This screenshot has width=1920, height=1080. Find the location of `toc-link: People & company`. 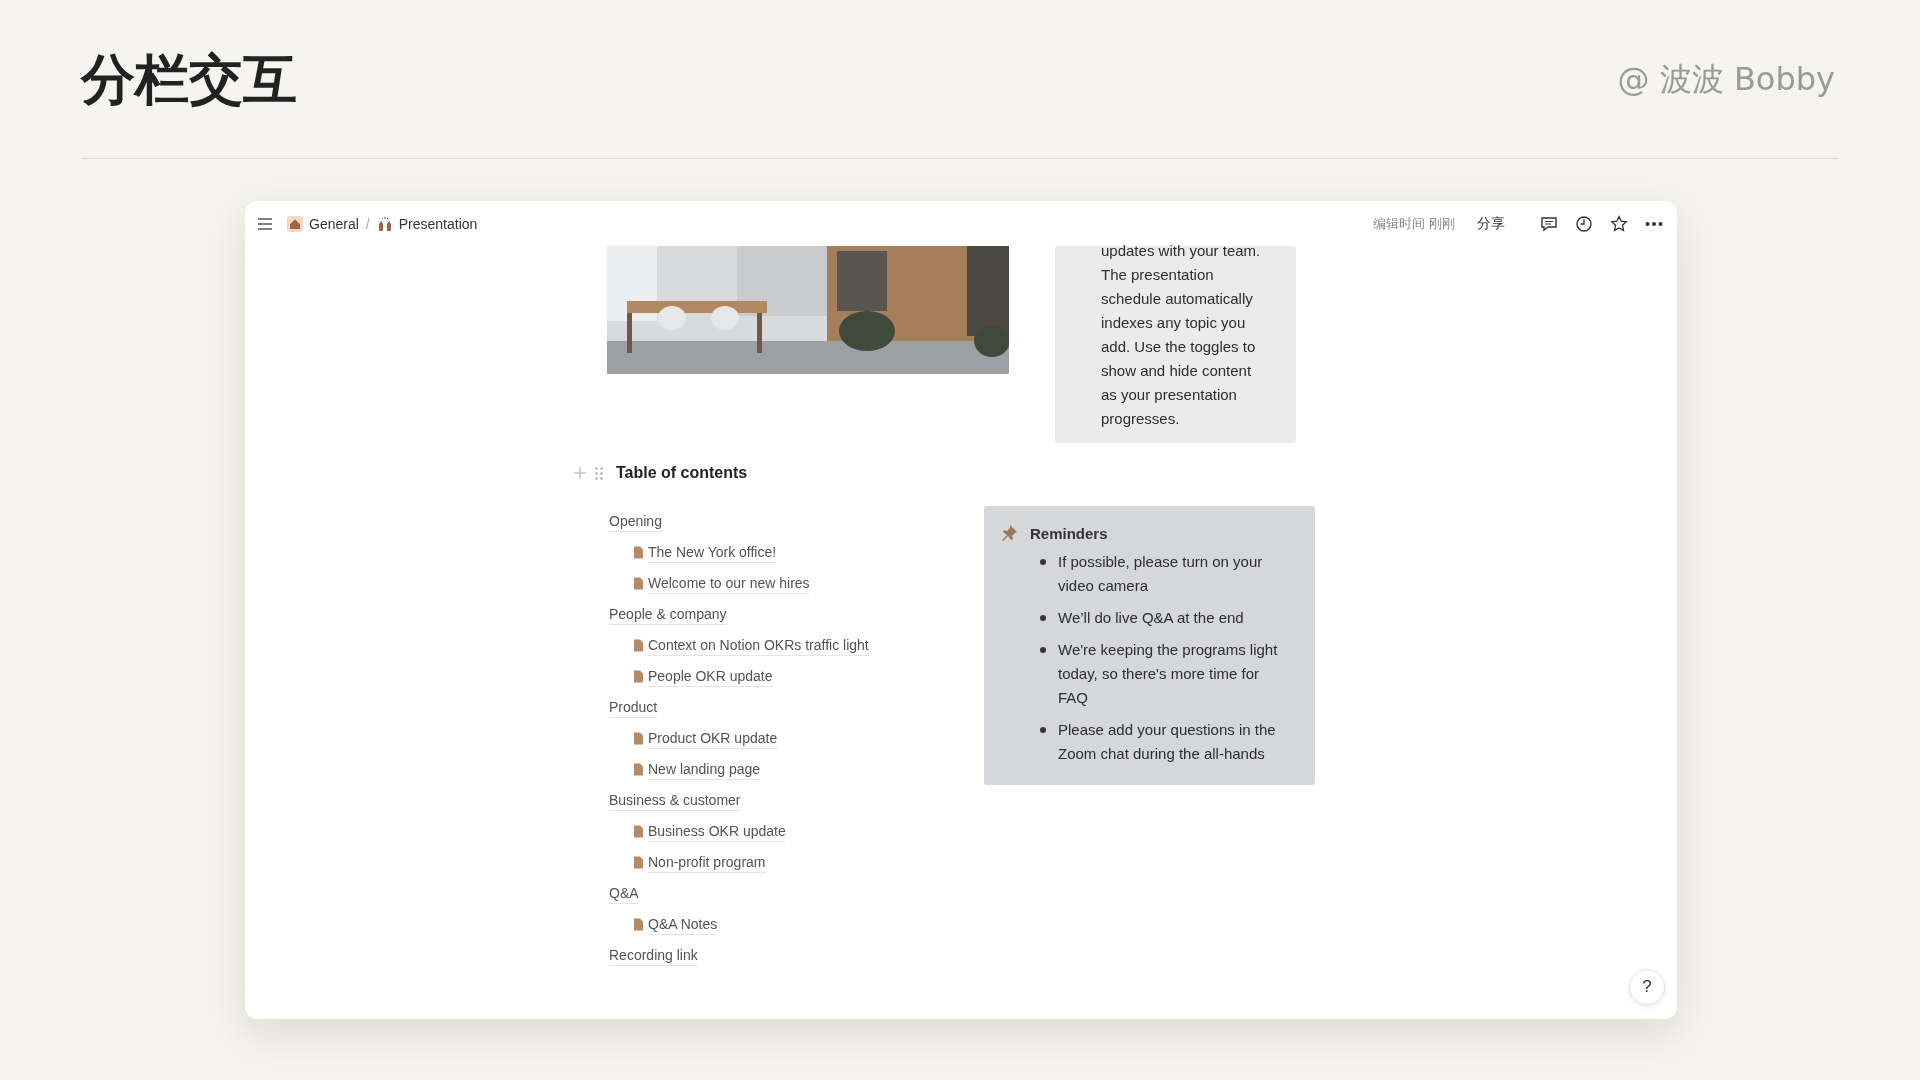

toc-link: People & company is located at coordinates (668, 614).